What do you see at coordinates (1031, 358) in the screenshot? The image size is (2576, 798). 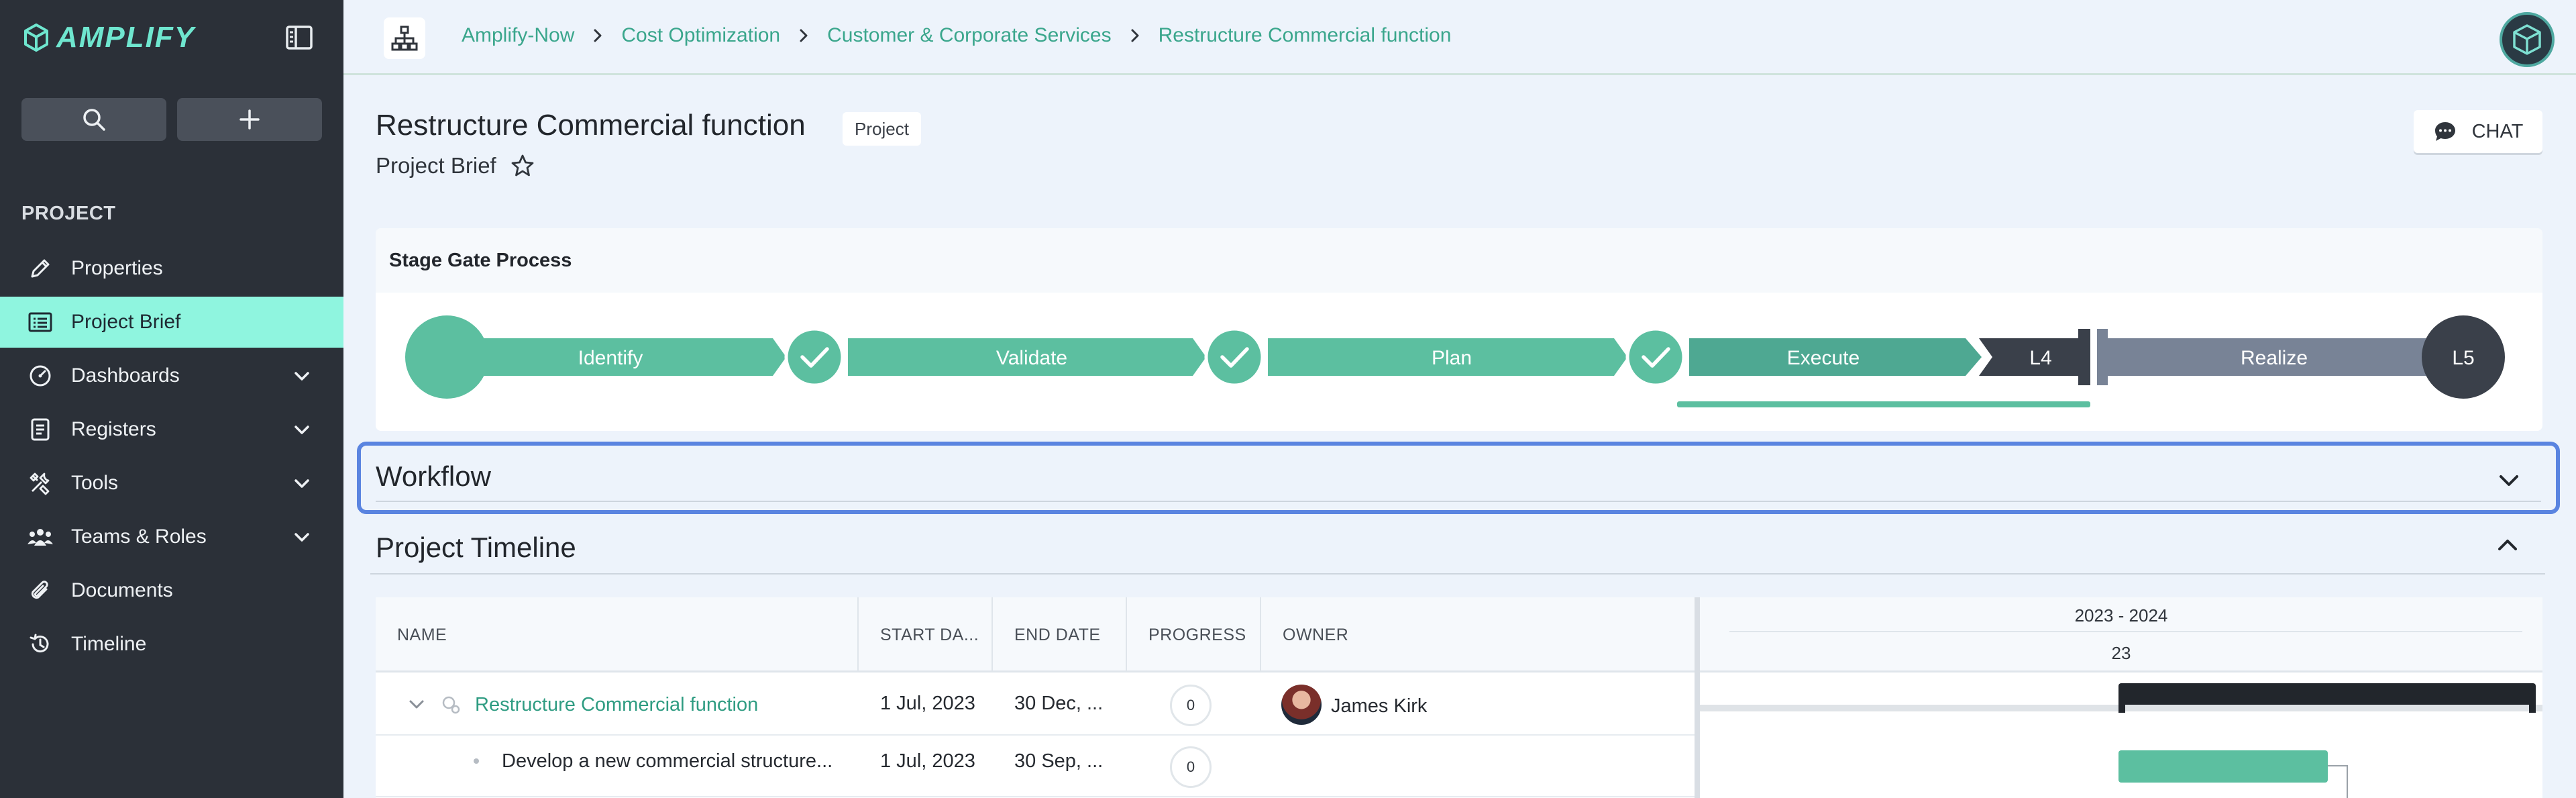 I see `stage-label: Validate` at bounding box center [1031, 358].